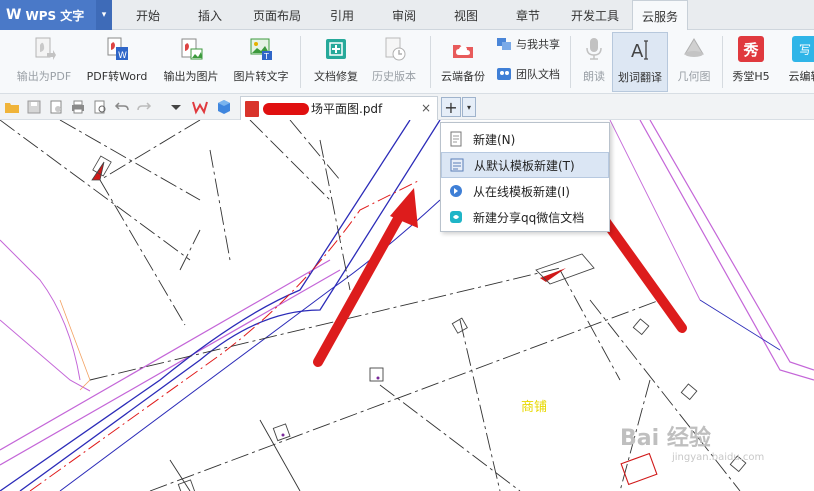 The image size is (814, 491). I want to click on read-aloud-button: 朗读, so click(594, 62).